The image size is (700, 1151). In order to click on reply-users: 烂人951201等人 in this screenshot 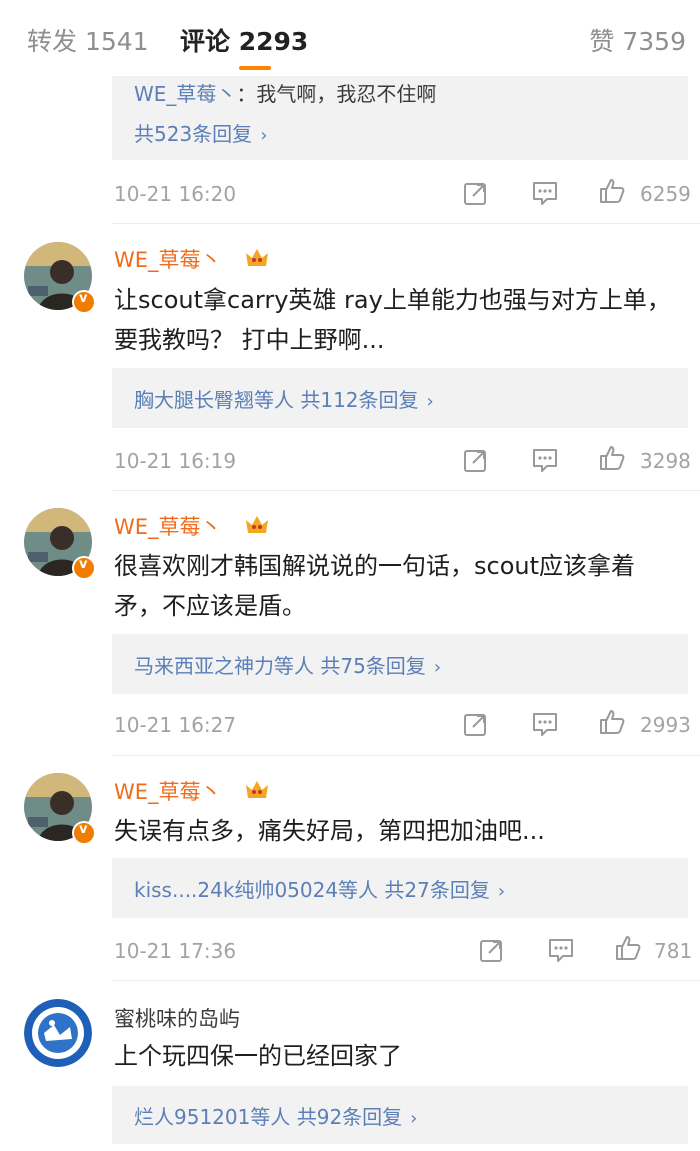, I will do `click(212, 1117)`.